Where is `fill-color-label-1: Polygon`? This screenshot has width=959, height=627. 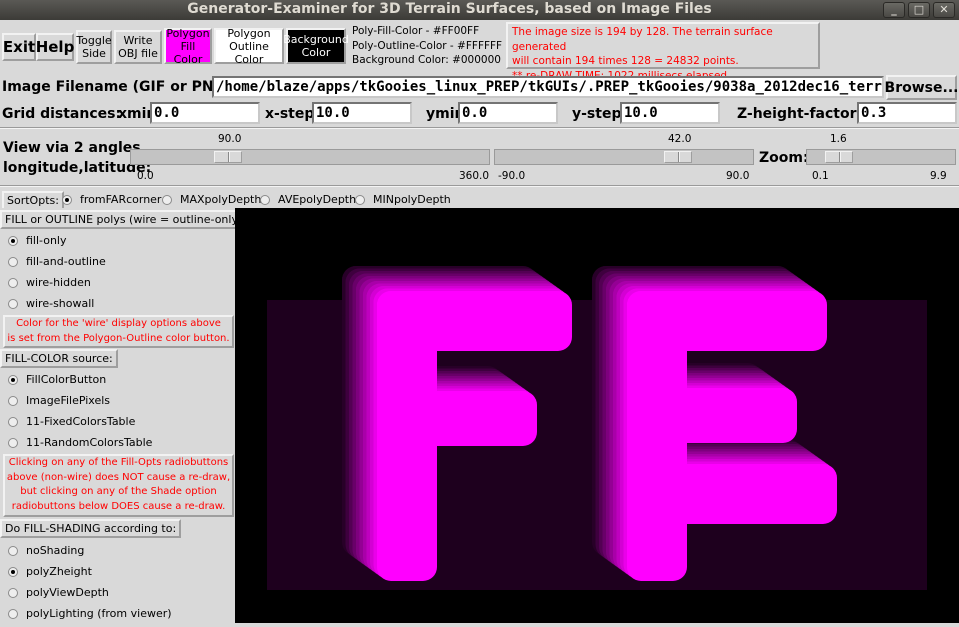 fill-color-label-1: Polygon is located at coordinates (188, 33).